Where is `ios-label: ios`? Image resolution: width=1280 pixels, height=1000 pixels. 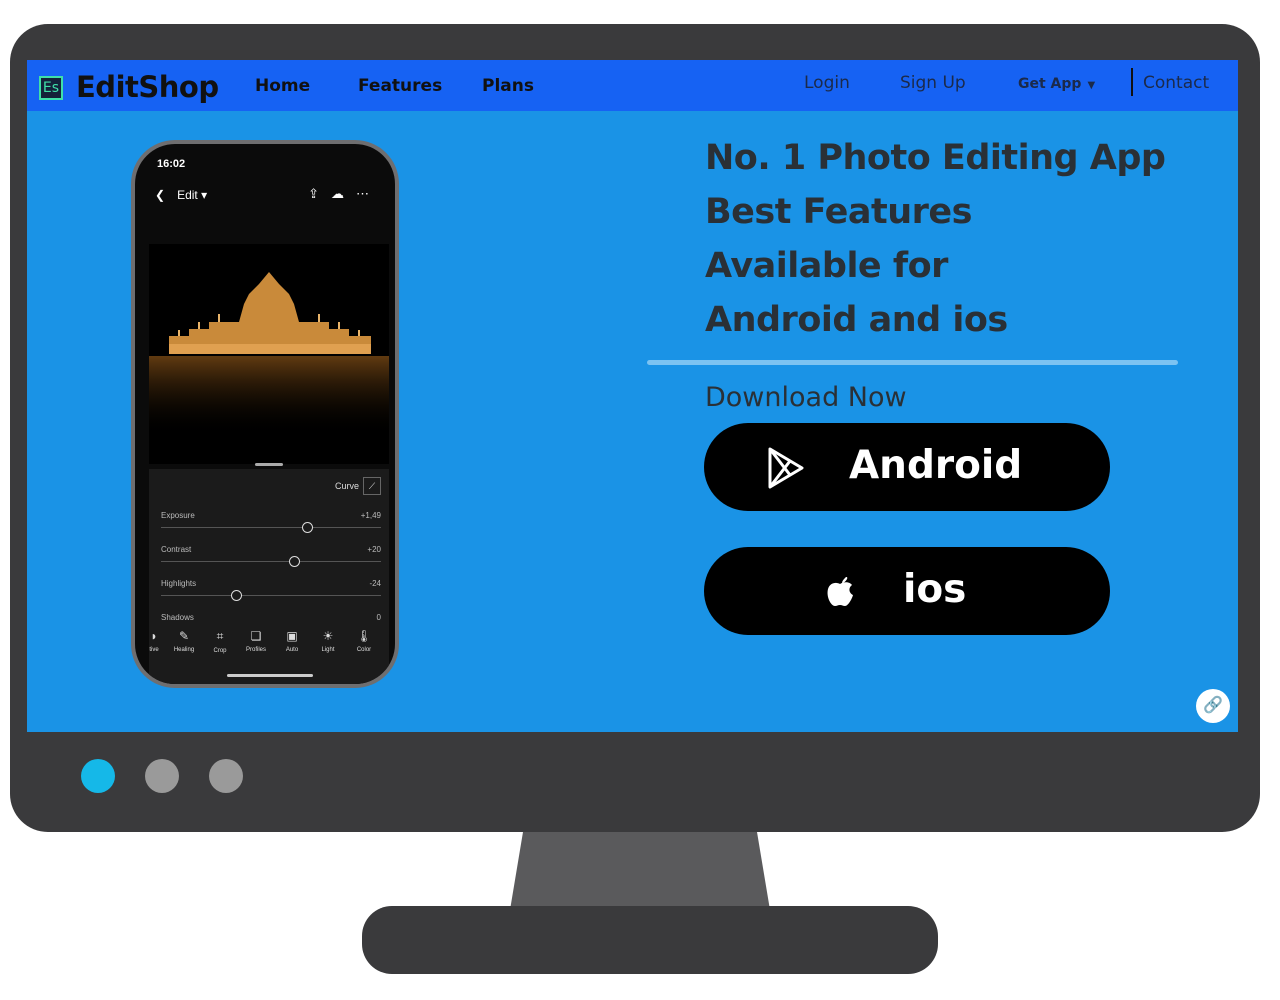 ios-label: ios is located at coordinates (935, 589).